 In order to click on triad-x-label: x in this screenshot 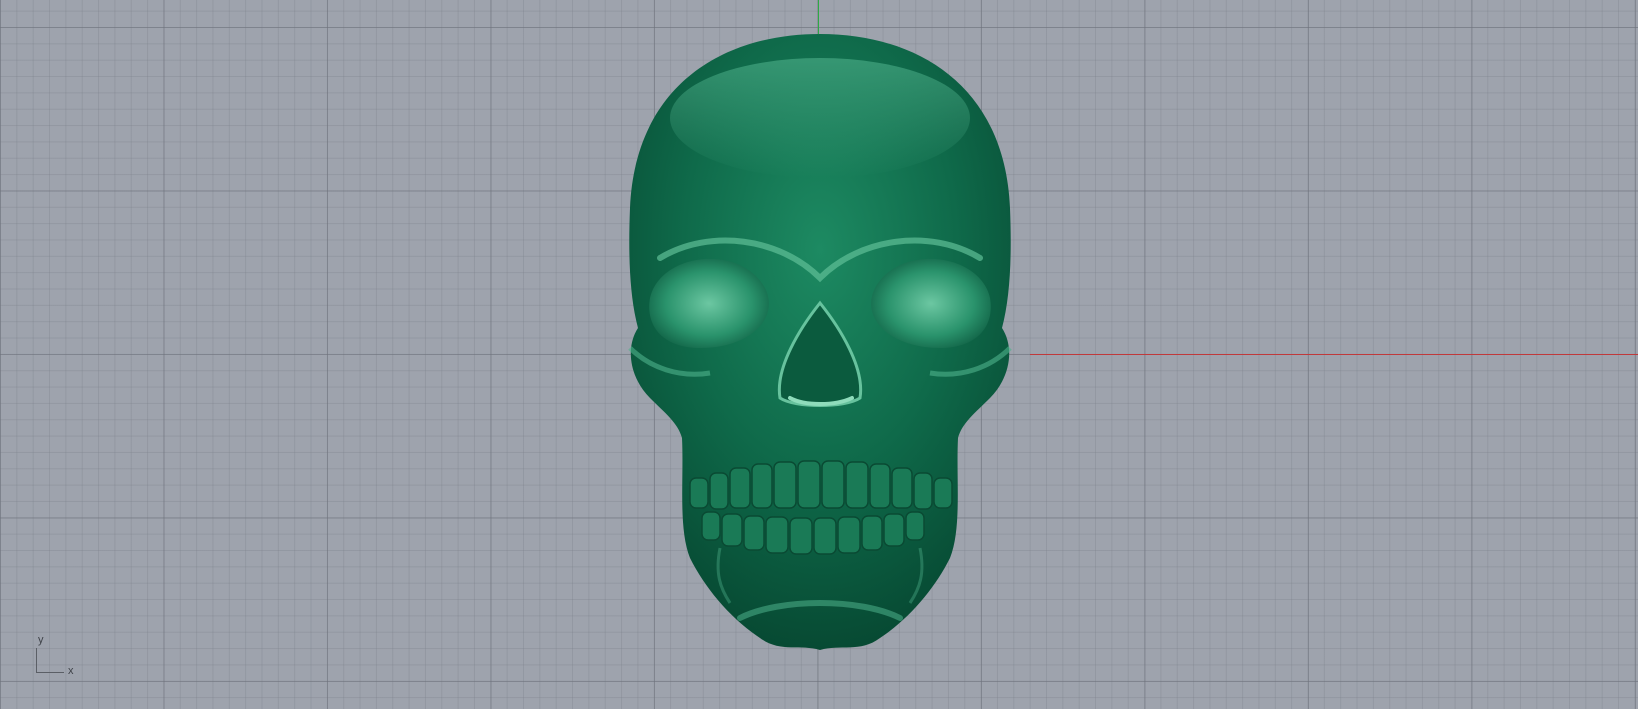, I will do `click(71, 671)`.